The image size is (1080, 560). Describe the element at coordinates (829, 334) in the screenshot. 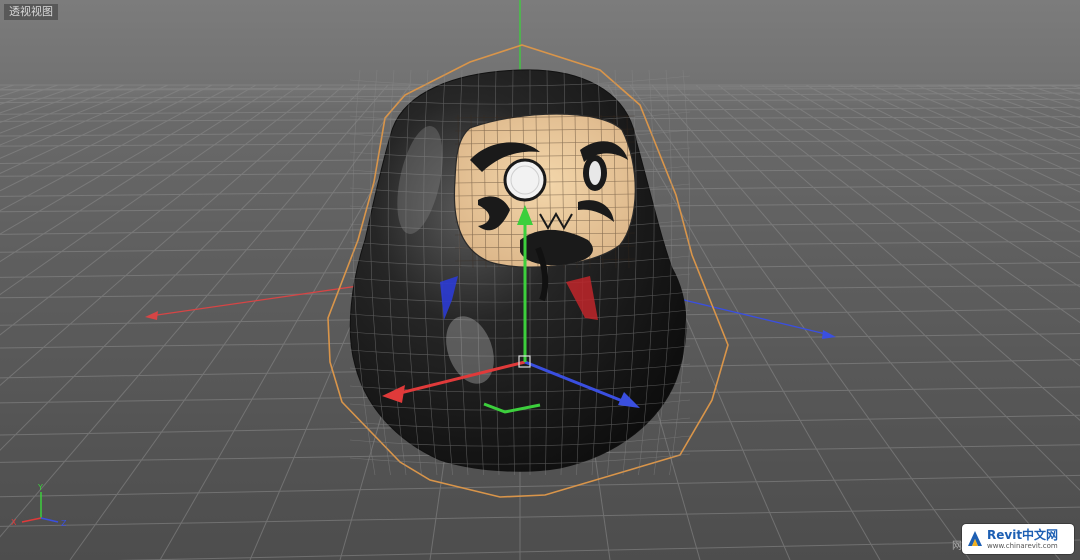

I see `world-z-axis-arrow` at that location.